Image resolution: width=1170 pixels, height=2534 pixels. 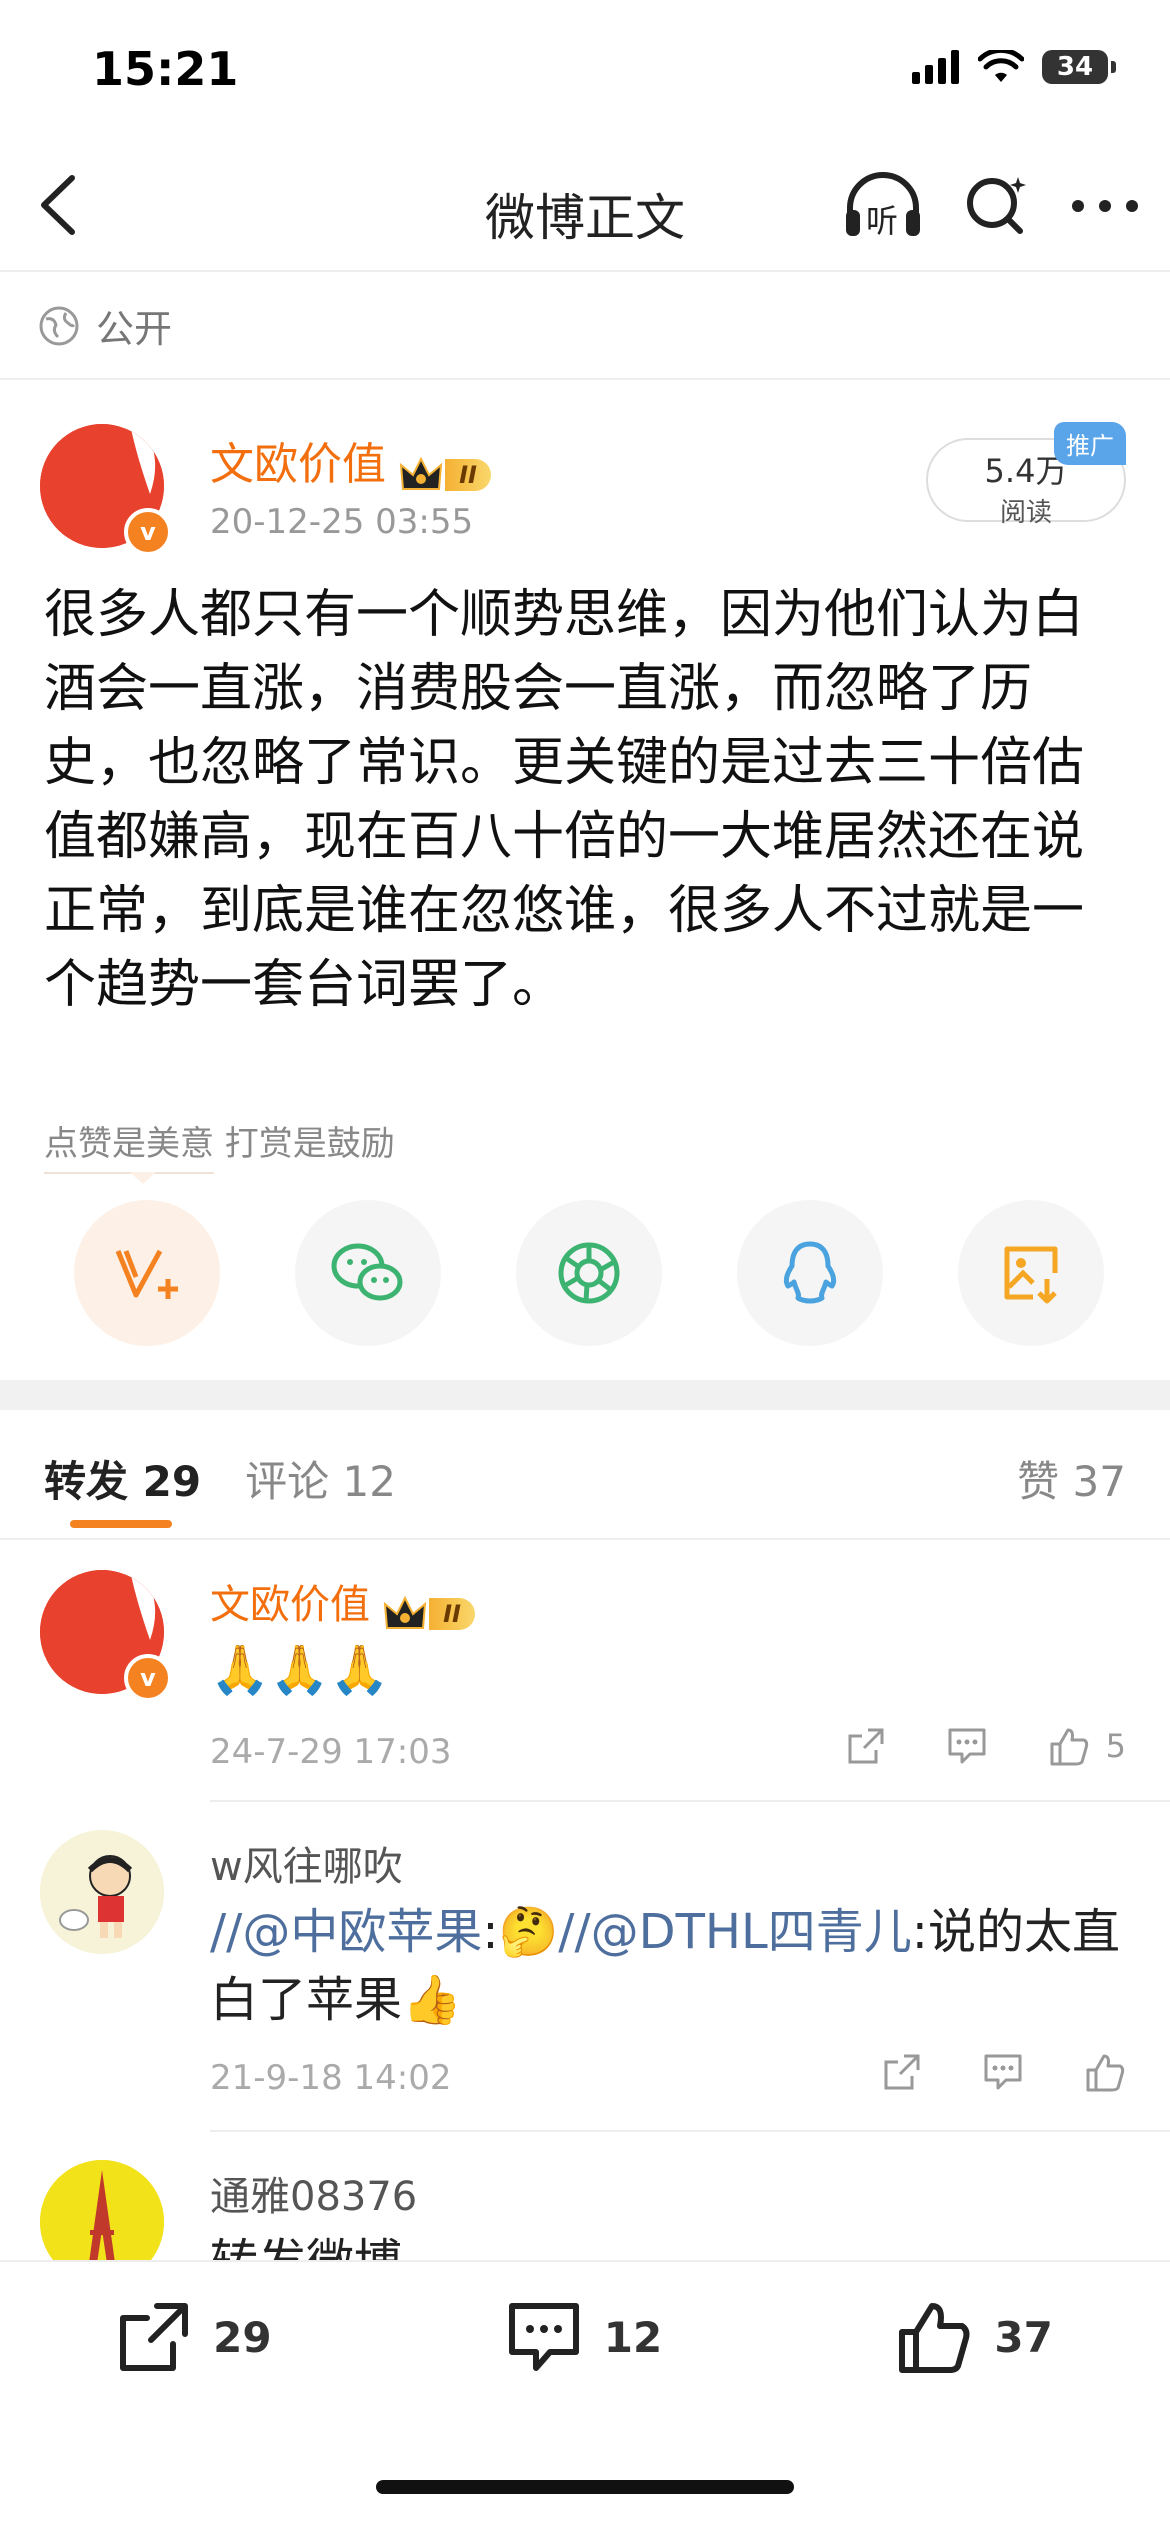 What do you see at coordinates (129, 1173) in the screenshot?
I see `tip-divider` at bounding box center [129, 1173].